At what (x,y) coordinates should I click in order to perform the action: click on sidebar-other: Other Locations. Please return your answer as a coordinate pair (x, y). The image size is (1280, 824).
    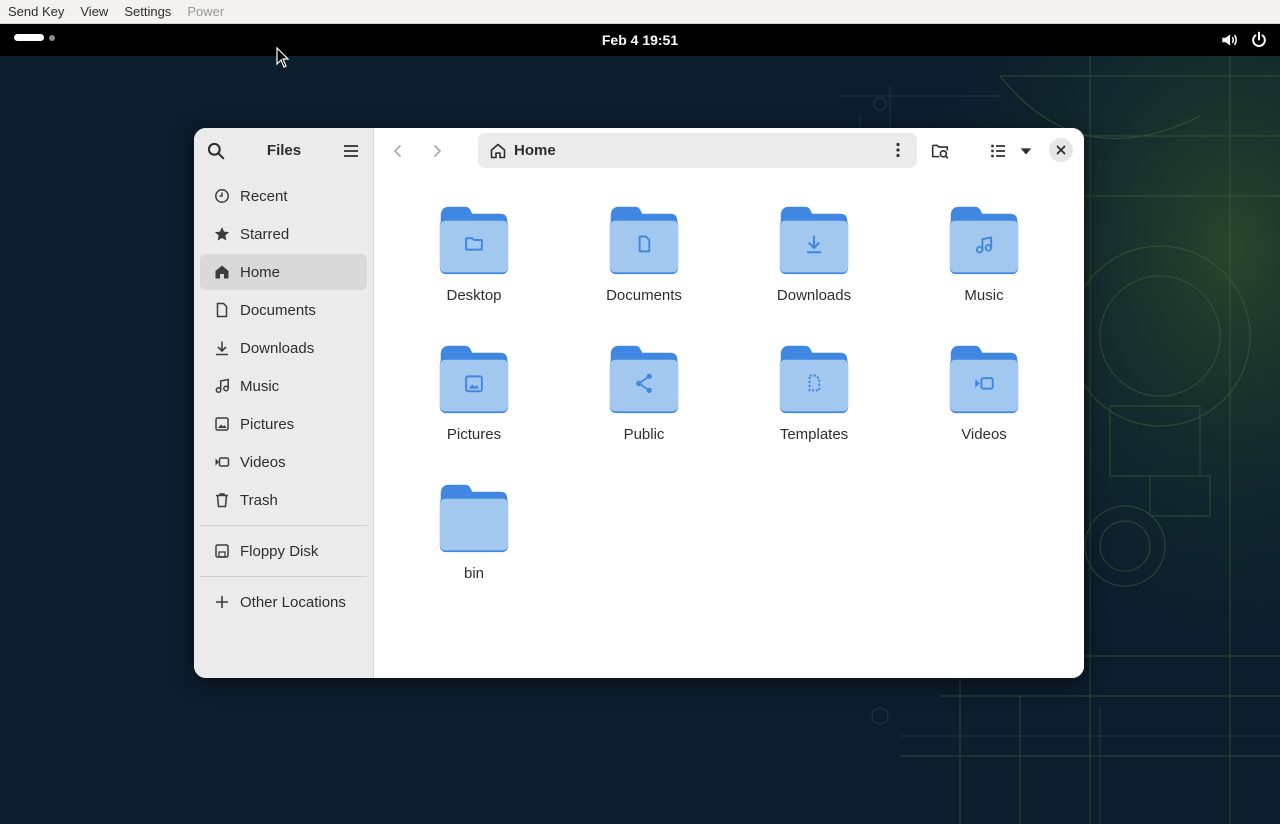
    Looking at the image, I should click on (283, 602).